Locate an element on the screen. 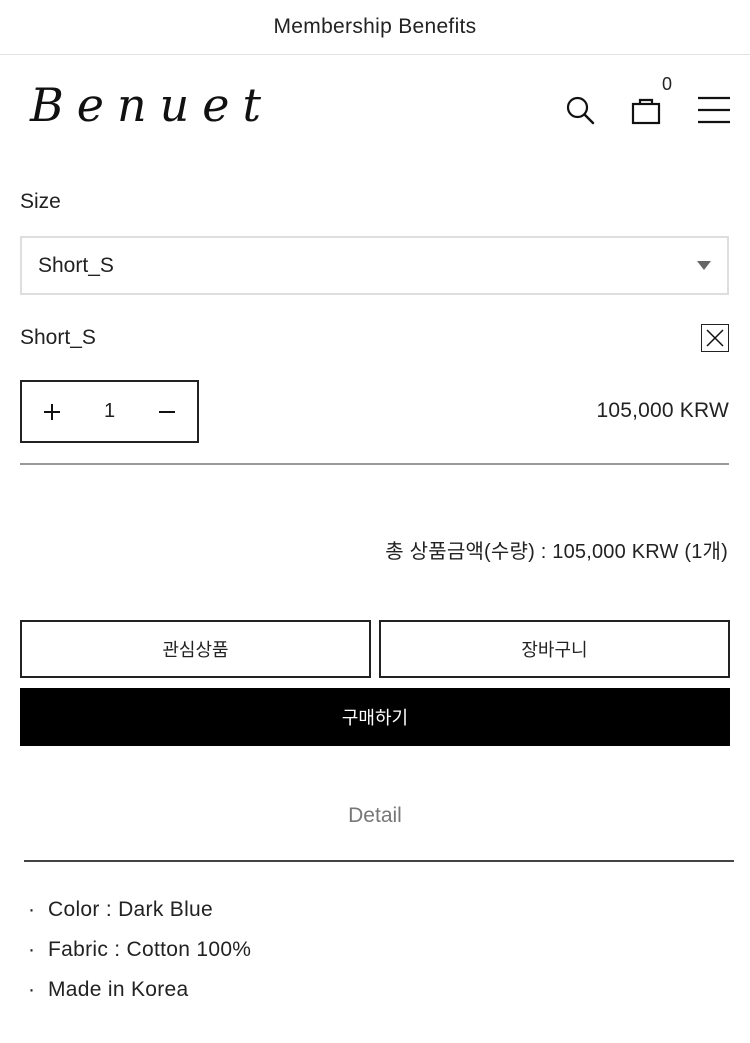  list-item: · Fabric : Cotton 100% is located at coordinates (139, 950).